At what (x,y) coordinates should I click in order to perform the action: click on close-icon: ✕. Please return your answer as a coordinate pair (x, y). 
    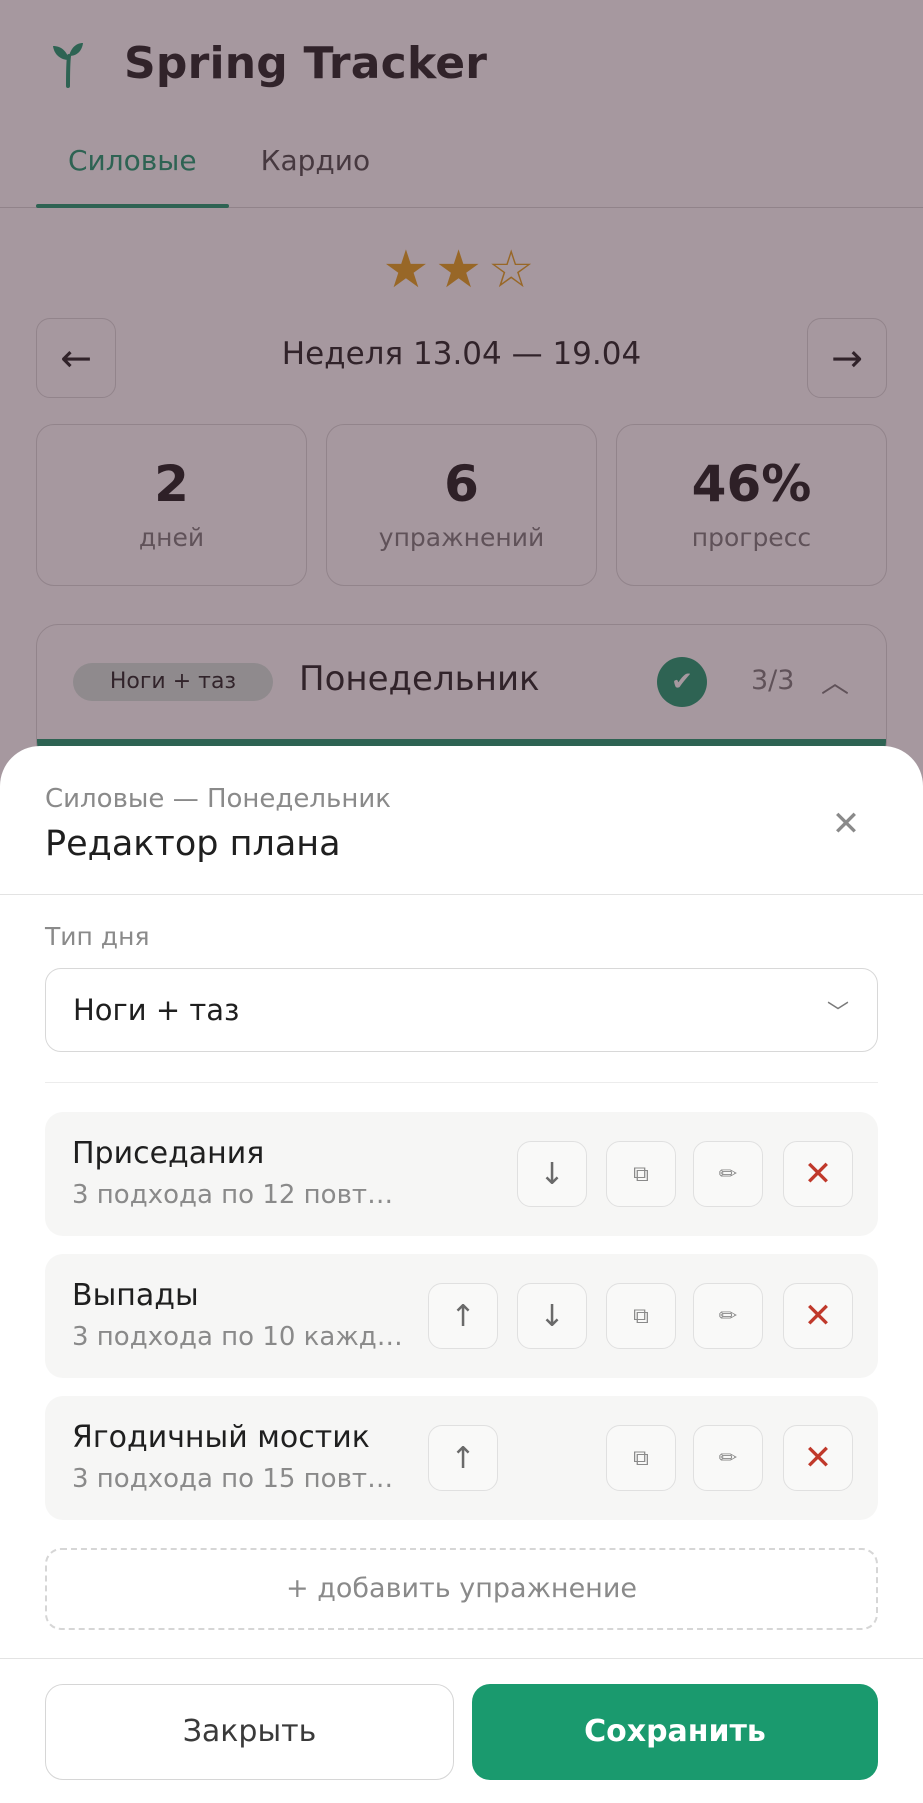
    Looking at the image, I should click on (846, 824).